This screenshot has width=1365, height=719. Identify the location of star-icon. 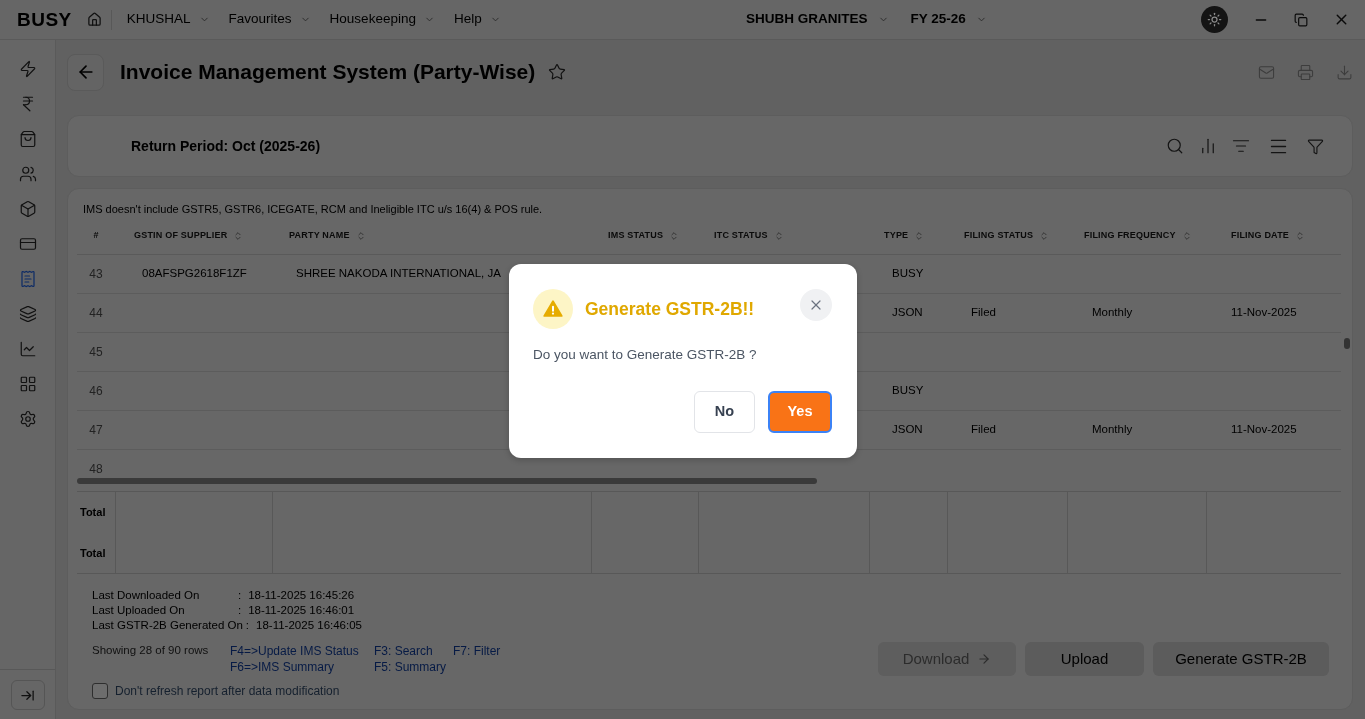
(557, 72).